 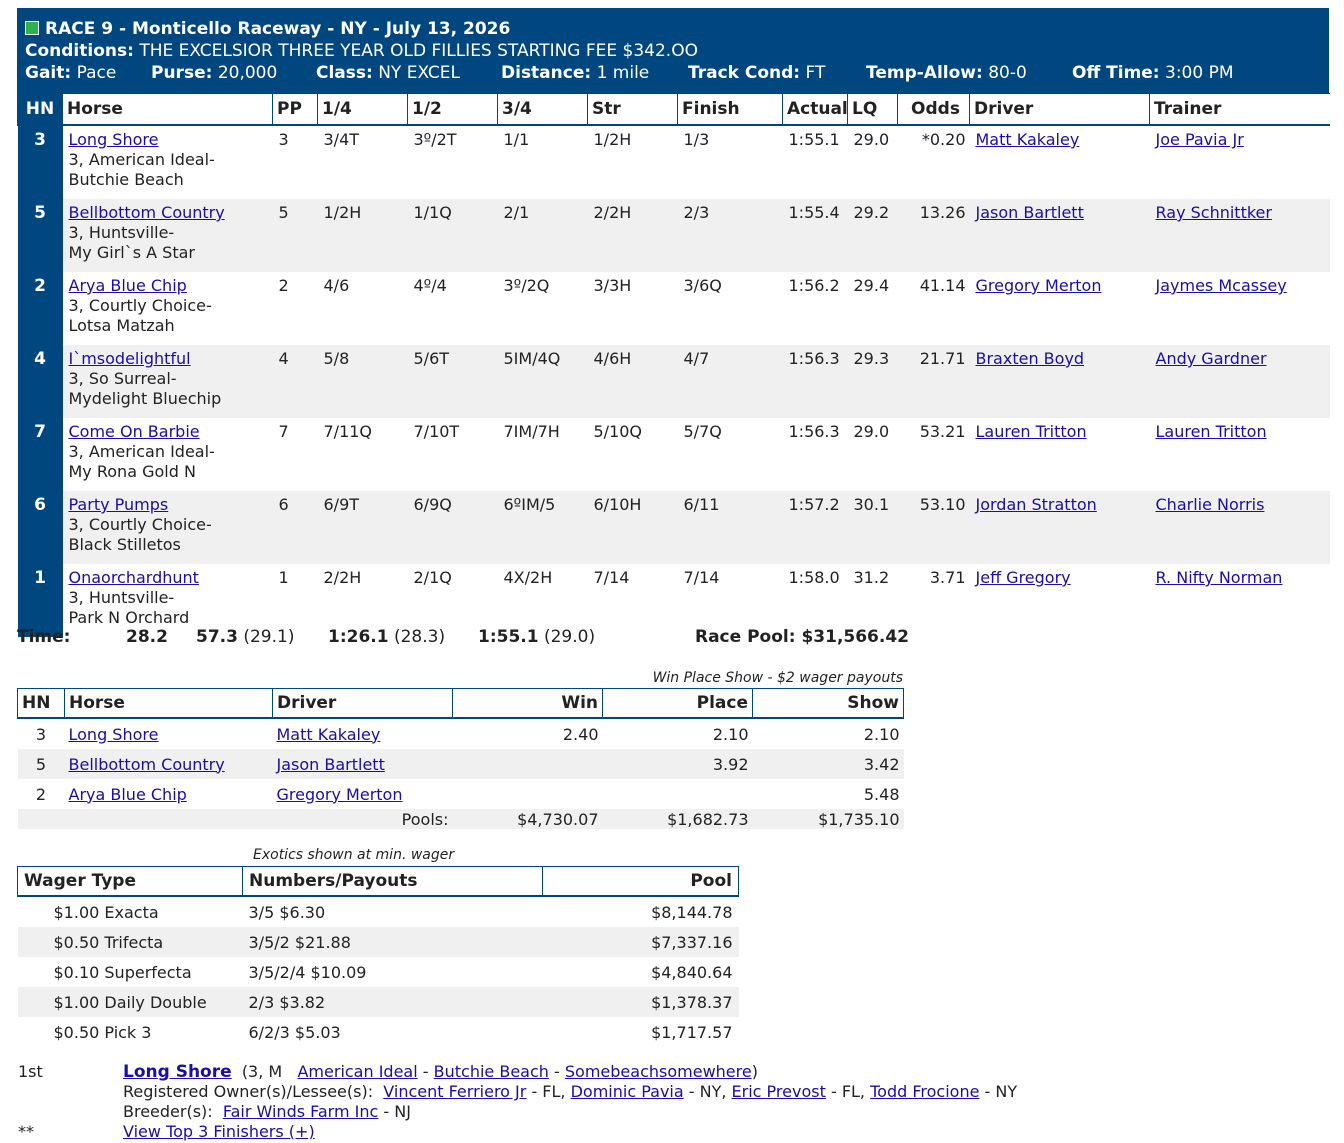 What do you see at coordinates (454, 1091) in the screenshot?
I see `owner-link: Vincent Ferriero Jr` at bounding box center [454, 1091].